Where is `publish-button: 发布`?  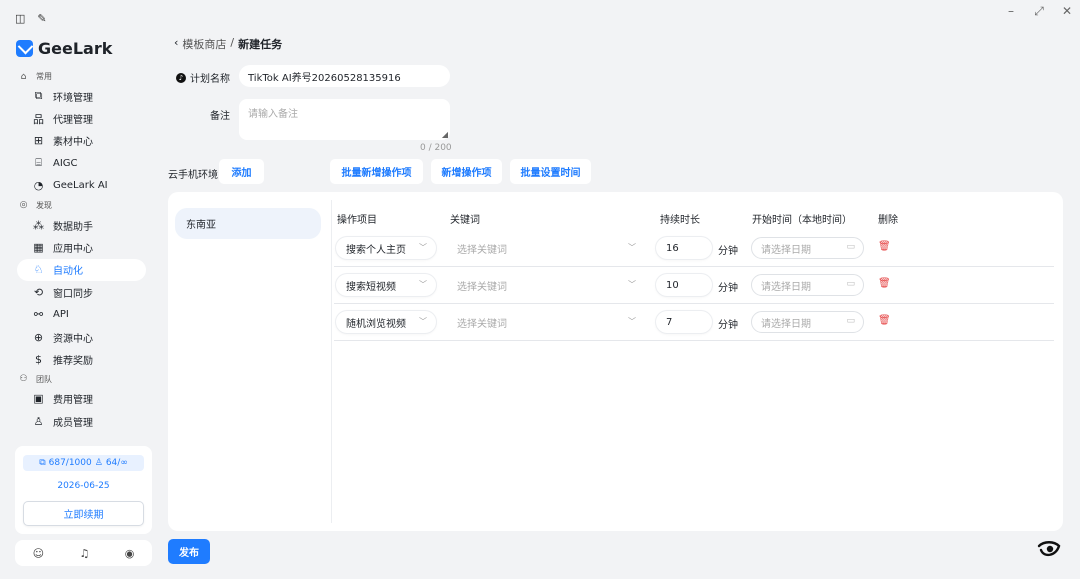
publish-button: 发布 is located at coordinates (189, 551).